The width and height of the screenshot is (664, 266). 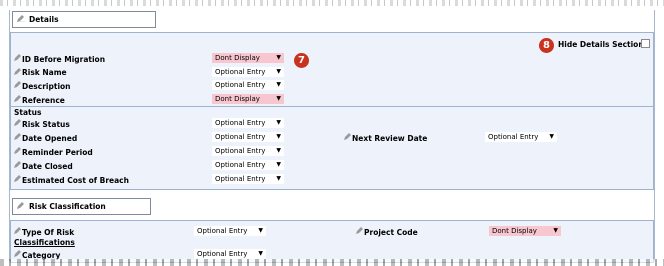 I want to click on hide-details-label: Hide Details Section:, so click(x=602, y=44).